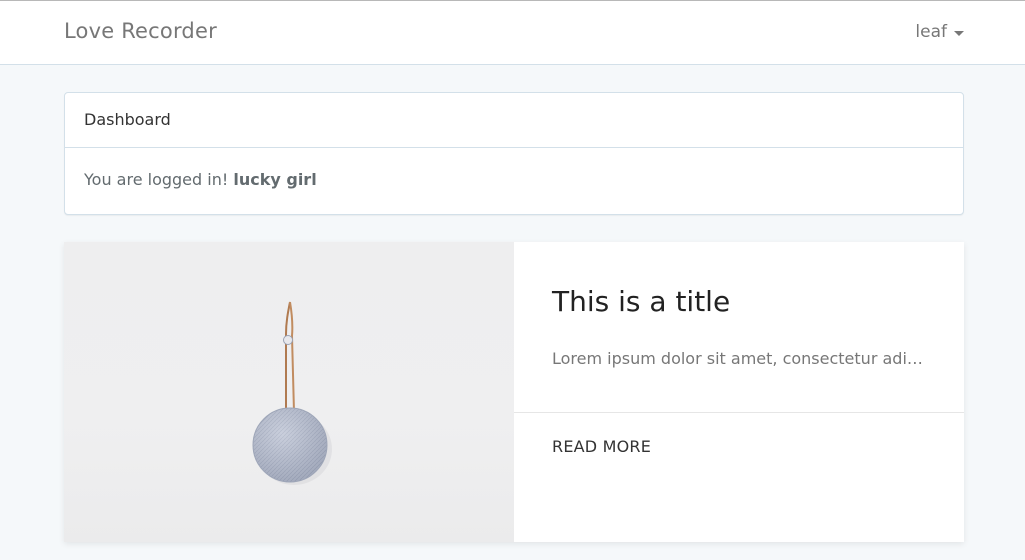  What do you see at coordinates (156, 179) in the screenshot?
I see `login-status-text: You are logged in!` at bounding box center [156, 179].